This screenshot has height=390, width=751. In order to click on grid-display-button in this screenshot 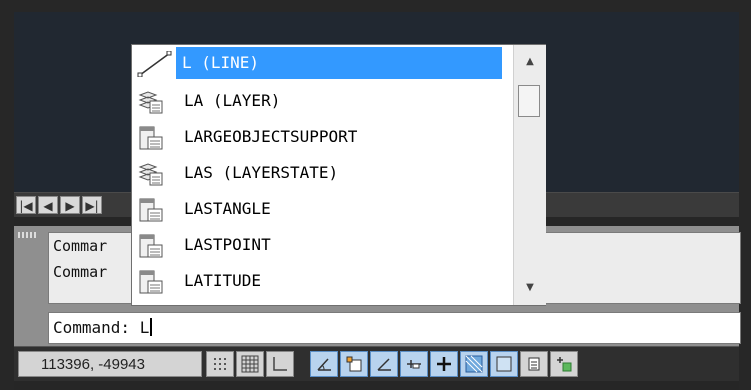, I will do `click(250, 364)`.